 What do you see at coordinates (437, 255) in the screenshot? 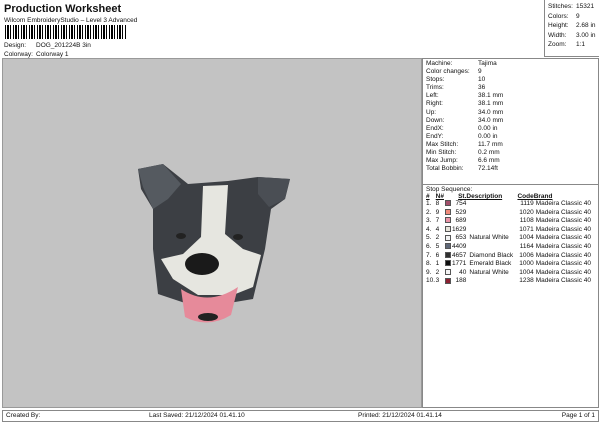
I see `needle-number: 6` at bounding box center [437, 255].